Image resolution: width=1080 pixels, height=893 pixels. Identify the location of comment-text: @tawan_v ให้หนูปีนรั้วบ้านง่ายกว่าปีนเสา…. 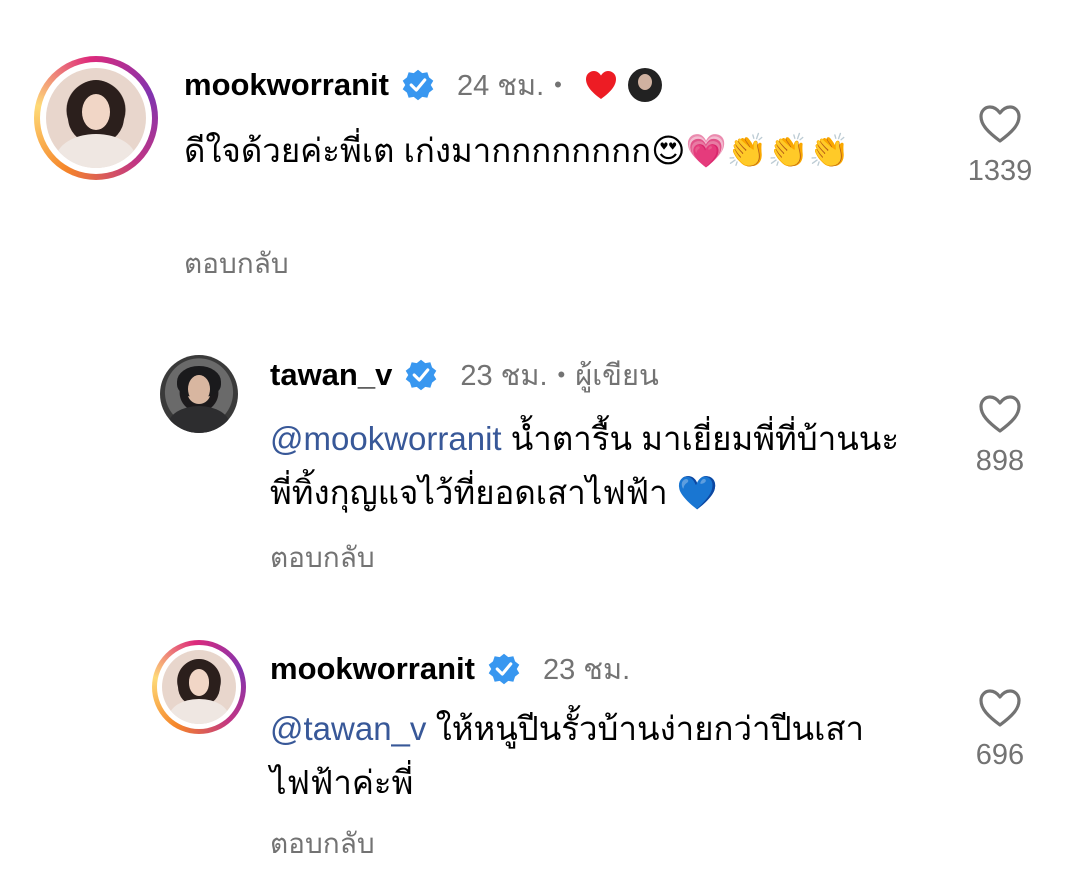
(567, 755).